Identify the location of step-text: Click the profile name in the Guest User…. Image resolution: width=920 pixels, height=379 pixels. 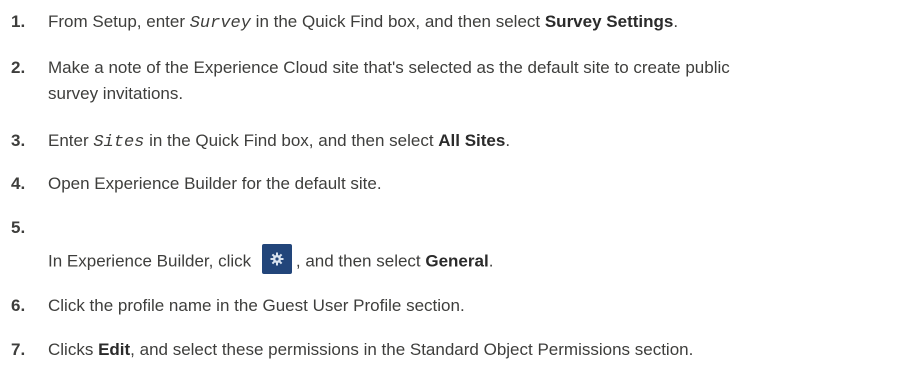
(256, 305).